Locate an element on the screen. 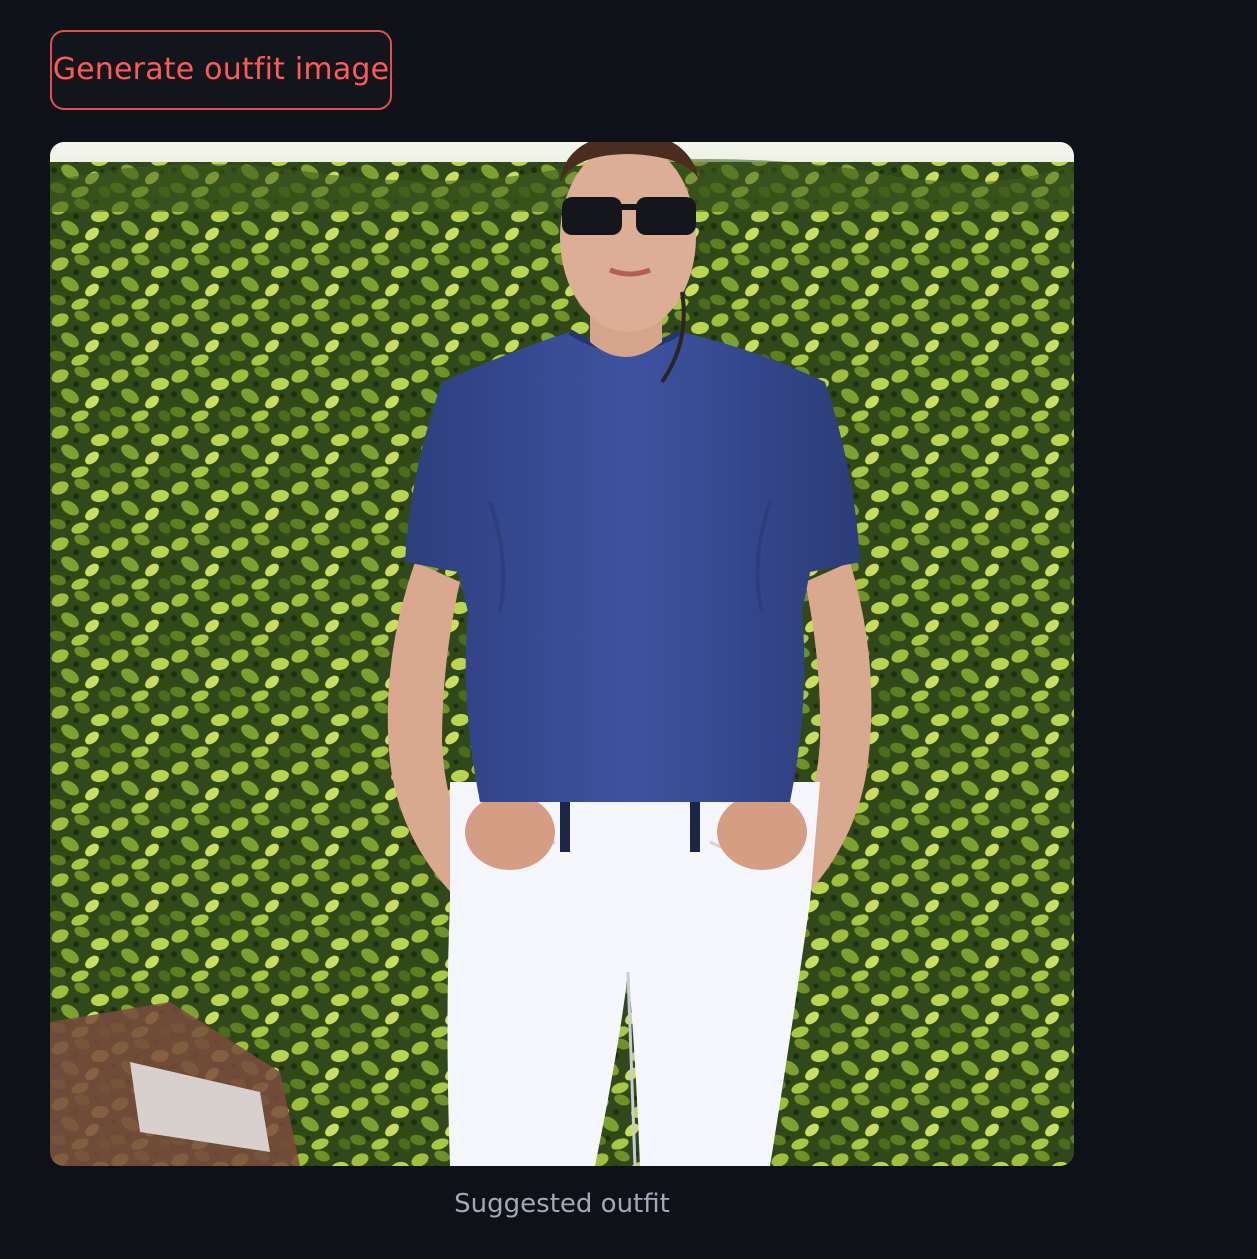 Image resolution: width=1257 pixels, height=1259 pixels. image-caption: Suggested outfit is located at coordinates (562, 1204).